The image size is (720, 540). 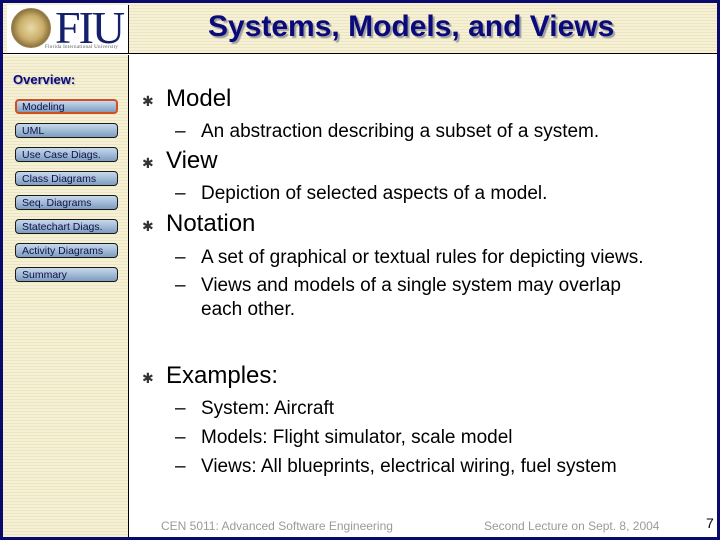 I want to click on footer-lecture: Second Lecture on Sept. 8, 2004, so click(x=572, y=526).